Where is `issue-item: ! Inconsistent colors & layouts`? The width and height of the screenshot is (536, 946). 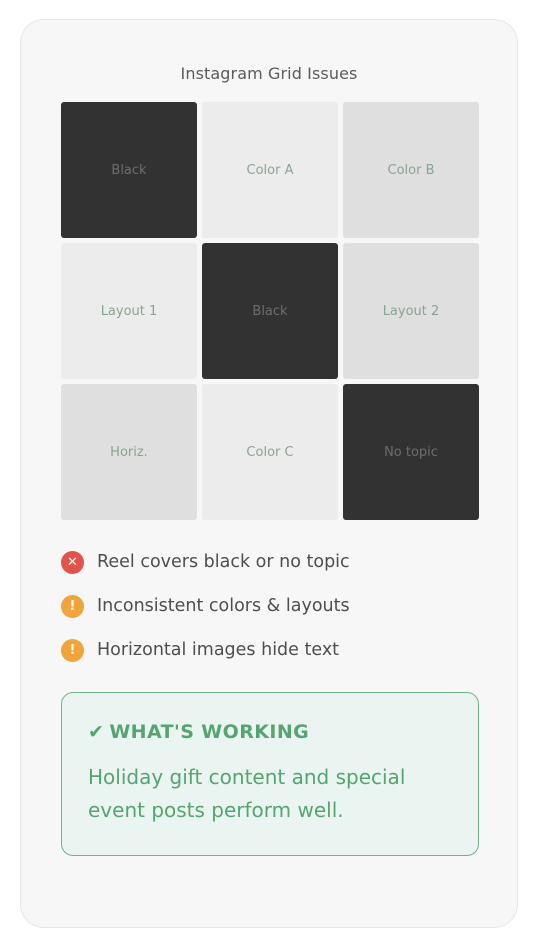 issue-item: ! Inconsistent colors & layouts is located at coordinates (270, 606).